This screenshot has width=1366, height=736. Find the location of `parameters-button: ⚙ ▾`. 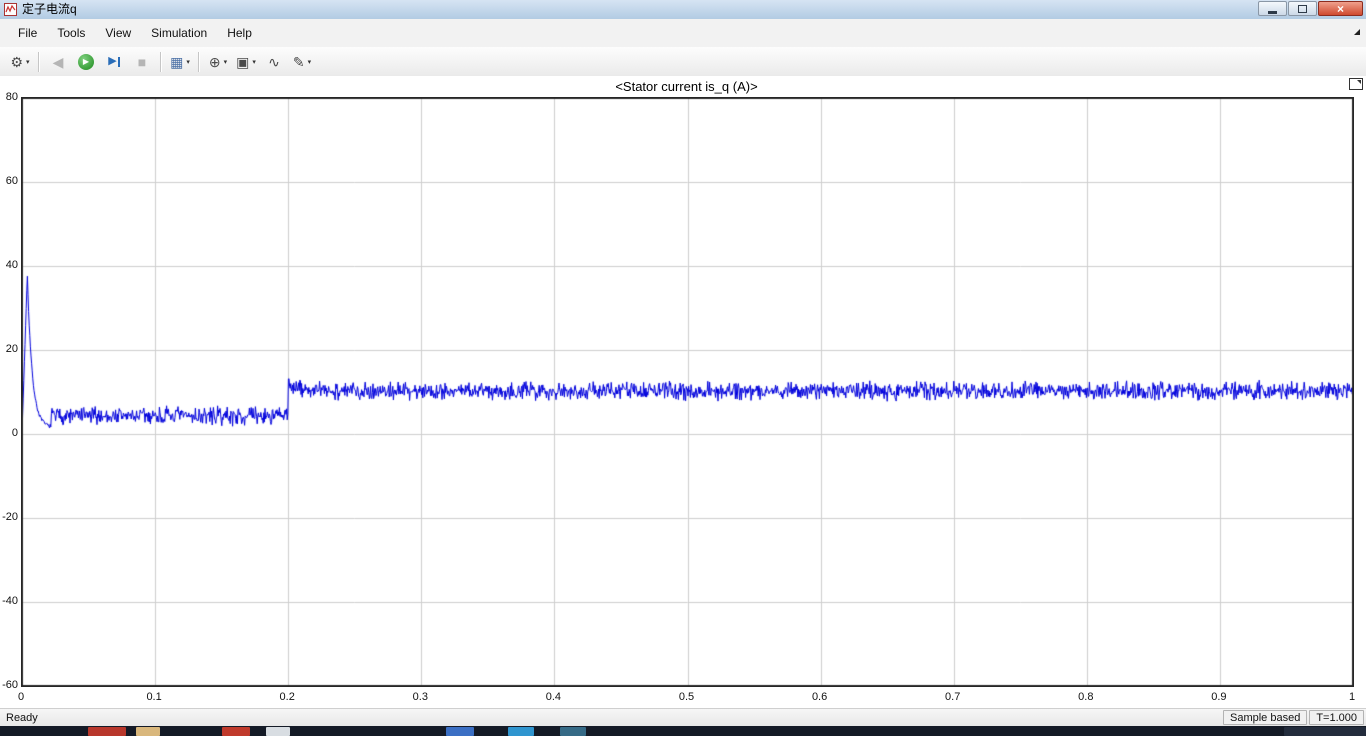

parameters-button: ⚙ ▾ is located at coordinates (20, 62).